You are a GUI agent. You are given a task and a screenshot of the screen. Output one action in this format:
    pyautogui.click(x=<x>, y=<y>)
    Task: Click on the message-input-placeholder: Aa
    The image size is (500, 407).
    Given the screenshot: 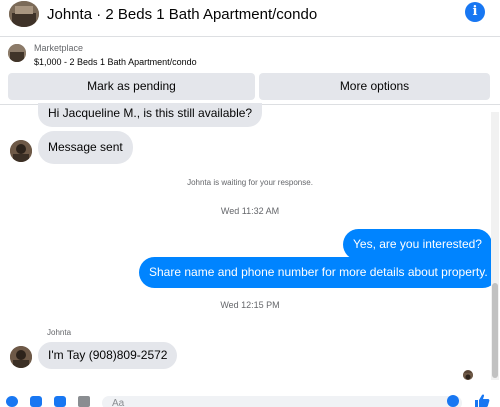 What is the action you would take?
    pyautogui.click(x=118, y=402)
    